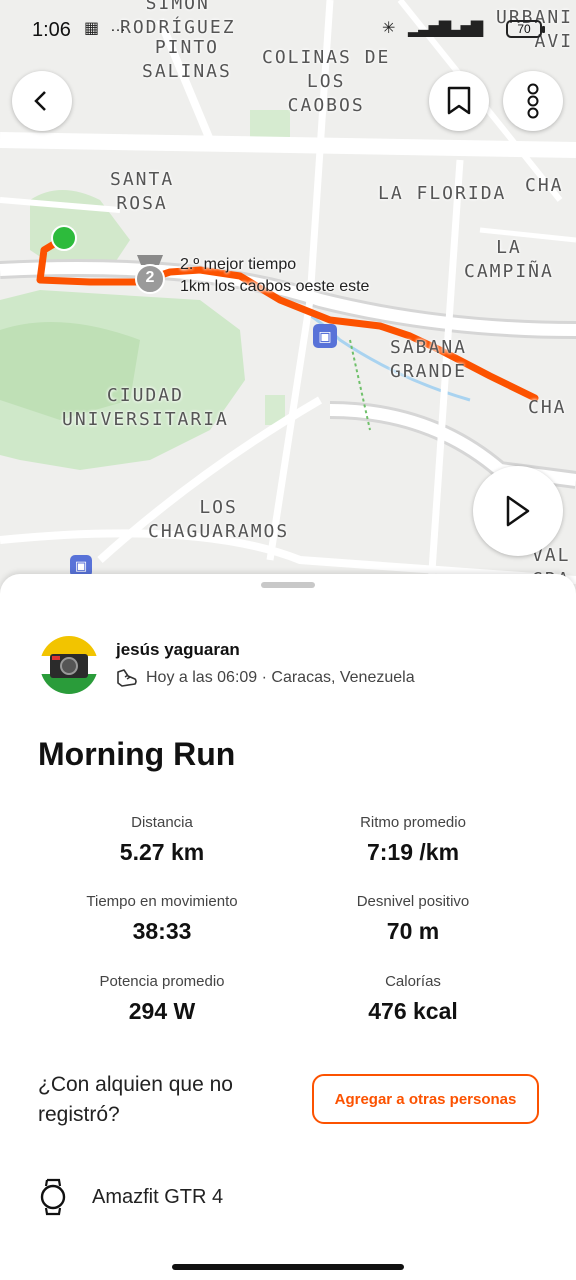  Describe the element at coordinates (158, 1196) in the screenshot. I see `device-name: Amazfit GTR 4` at that location.